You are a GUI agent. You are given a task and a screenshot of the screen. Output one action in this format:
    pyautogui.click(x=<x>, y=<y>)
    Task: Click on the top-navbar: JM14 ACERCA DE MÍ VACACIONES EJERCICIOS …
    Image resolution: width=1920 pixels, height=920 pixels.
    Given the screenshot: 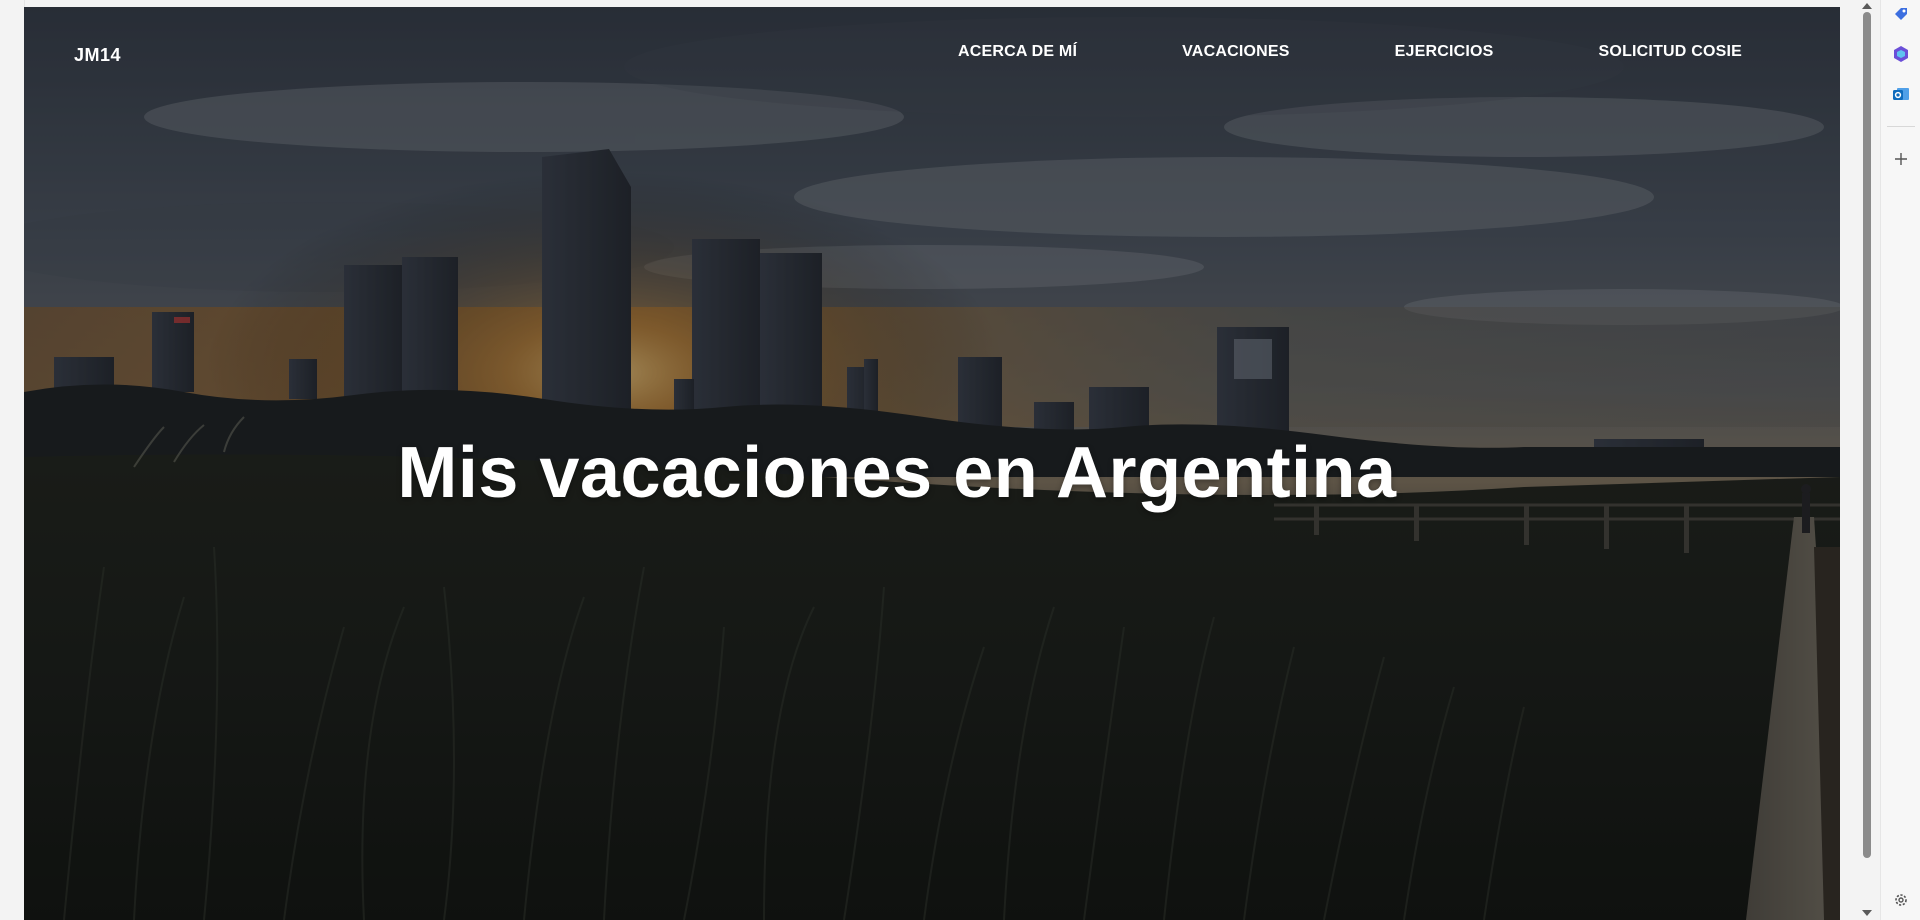 What is the action you would take?
    pyautogui.click(x=932, y=52)
    